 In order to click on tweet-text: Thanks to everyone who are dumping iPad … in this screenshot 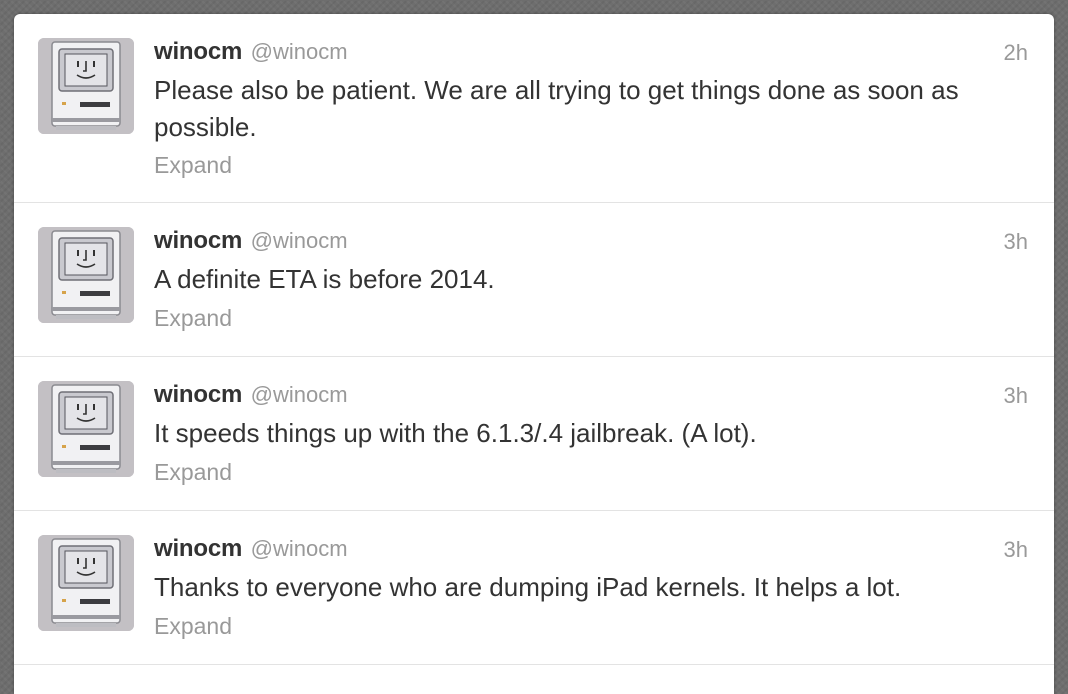, I will do `click(528, 587)`.